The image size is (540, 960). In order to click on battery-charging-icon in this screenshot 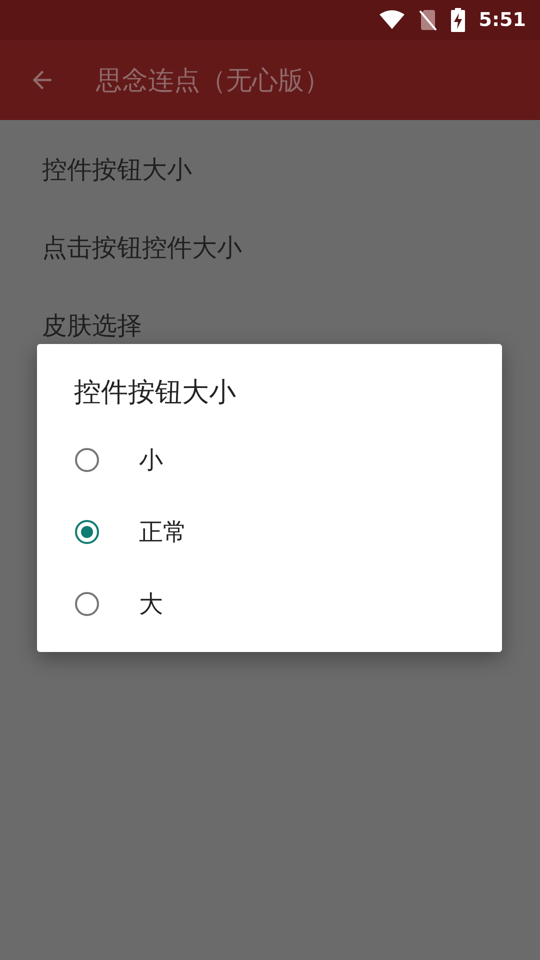, I will do `click(457, 20)`.